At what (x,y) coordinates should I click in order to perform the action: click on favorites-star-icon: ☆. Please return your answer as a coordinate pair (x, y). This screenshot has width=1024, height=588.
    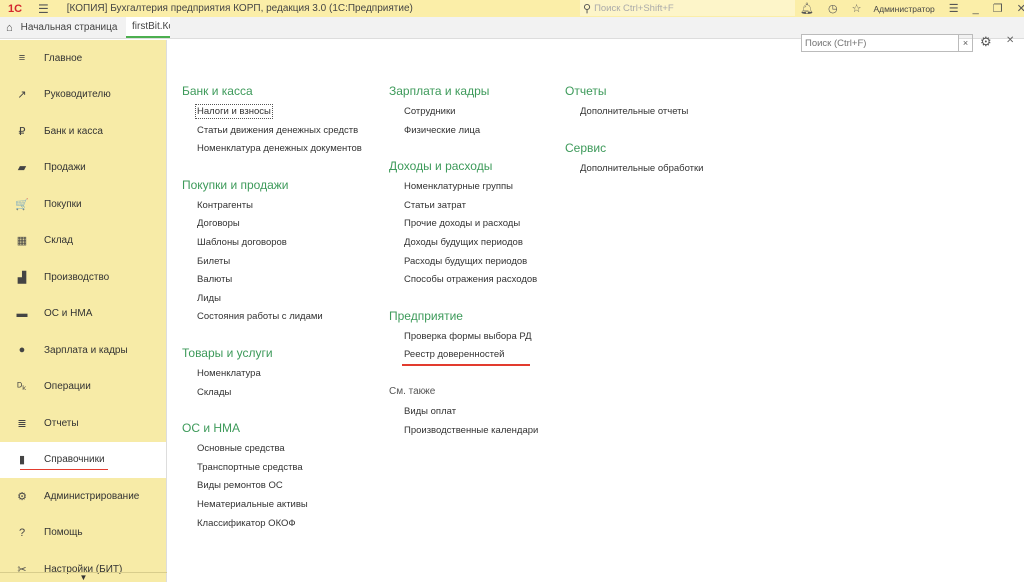
    Looking at the image, I should click on (857, 8).